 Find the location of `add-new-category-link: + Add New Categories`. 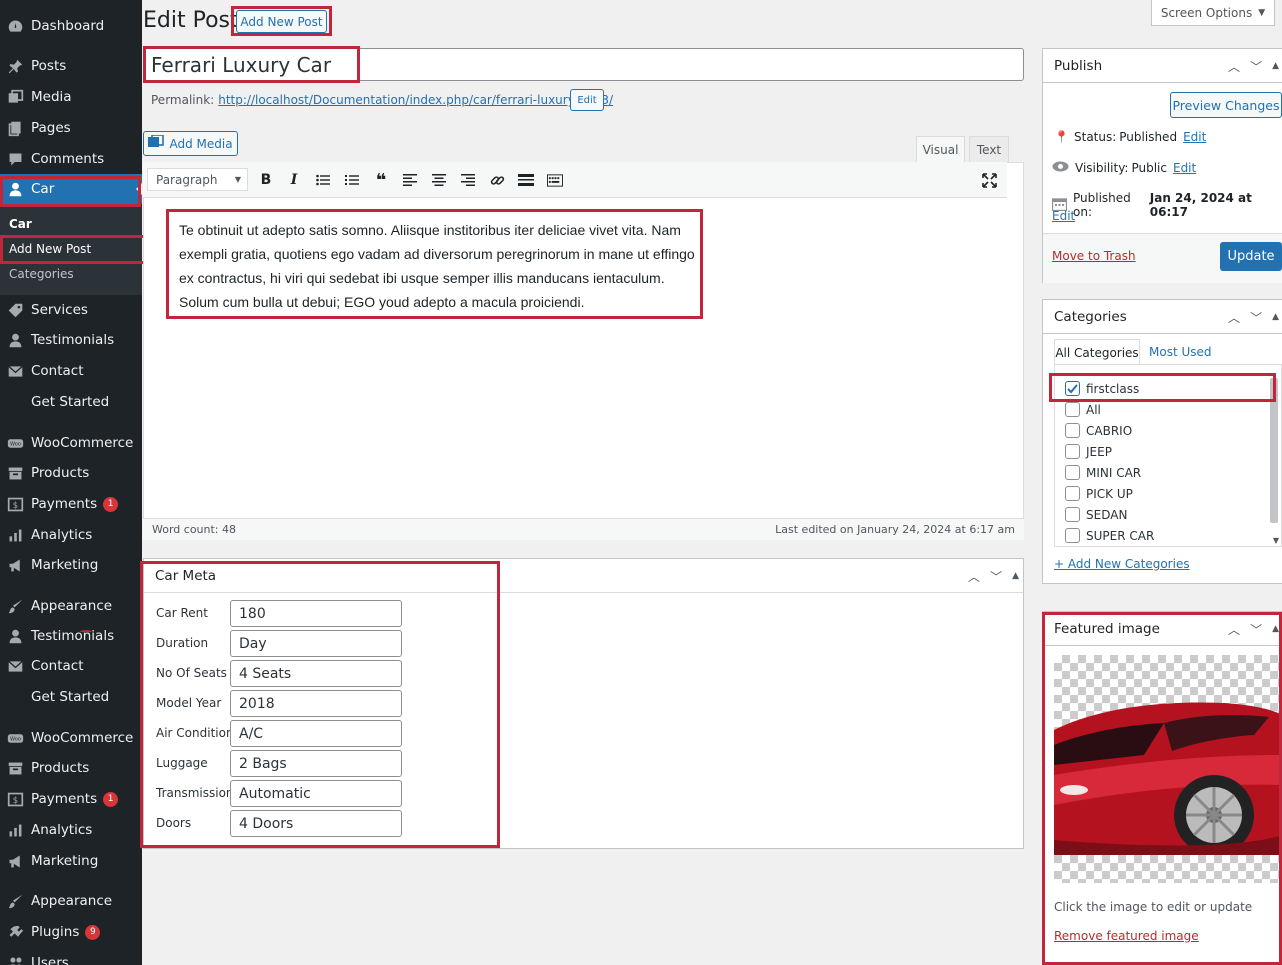

add-new-category-link: + Add New Categories is located at coordinates (1122, 564).